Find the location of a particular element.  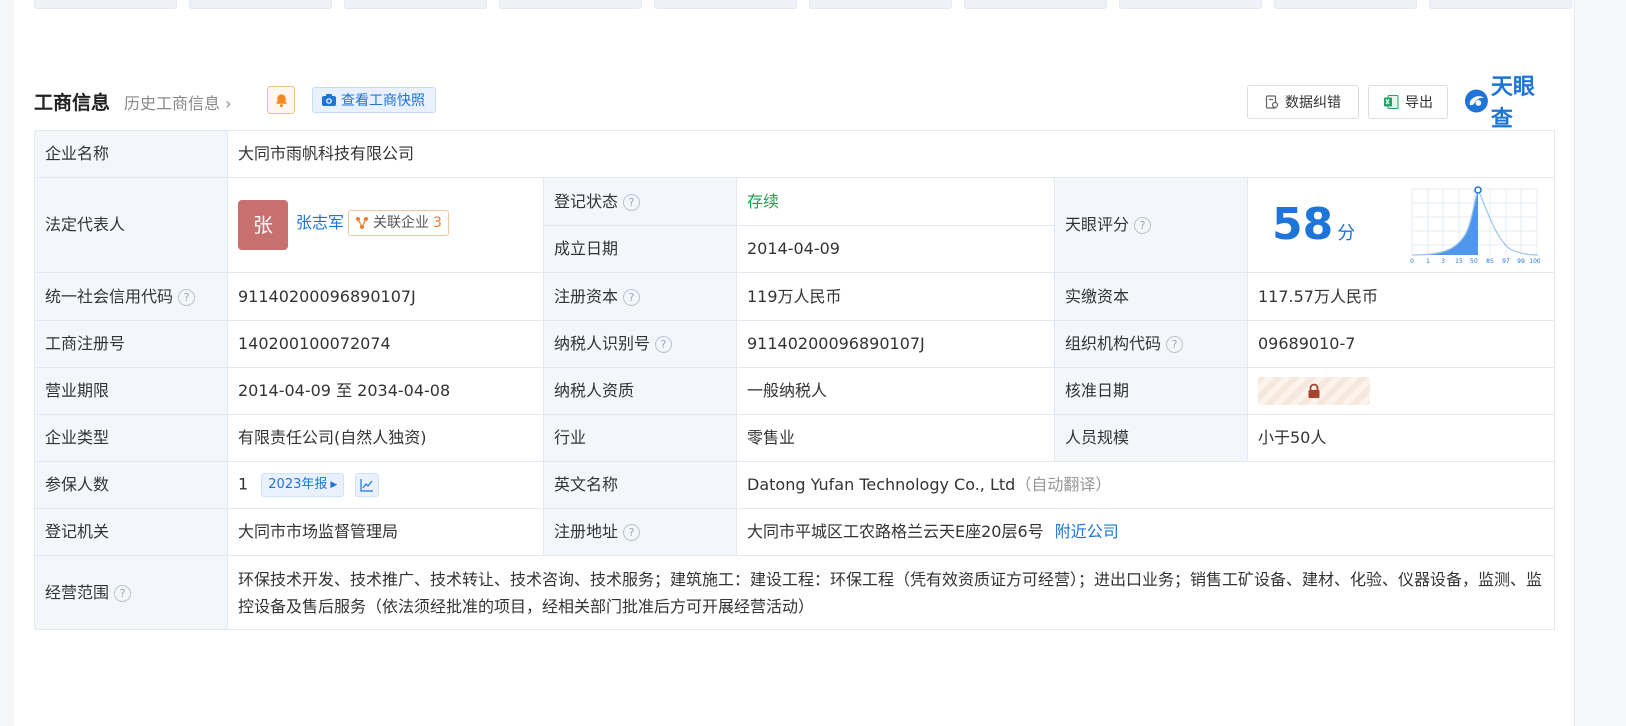

export-label: 导出 is located at coordinates (1419, 103).